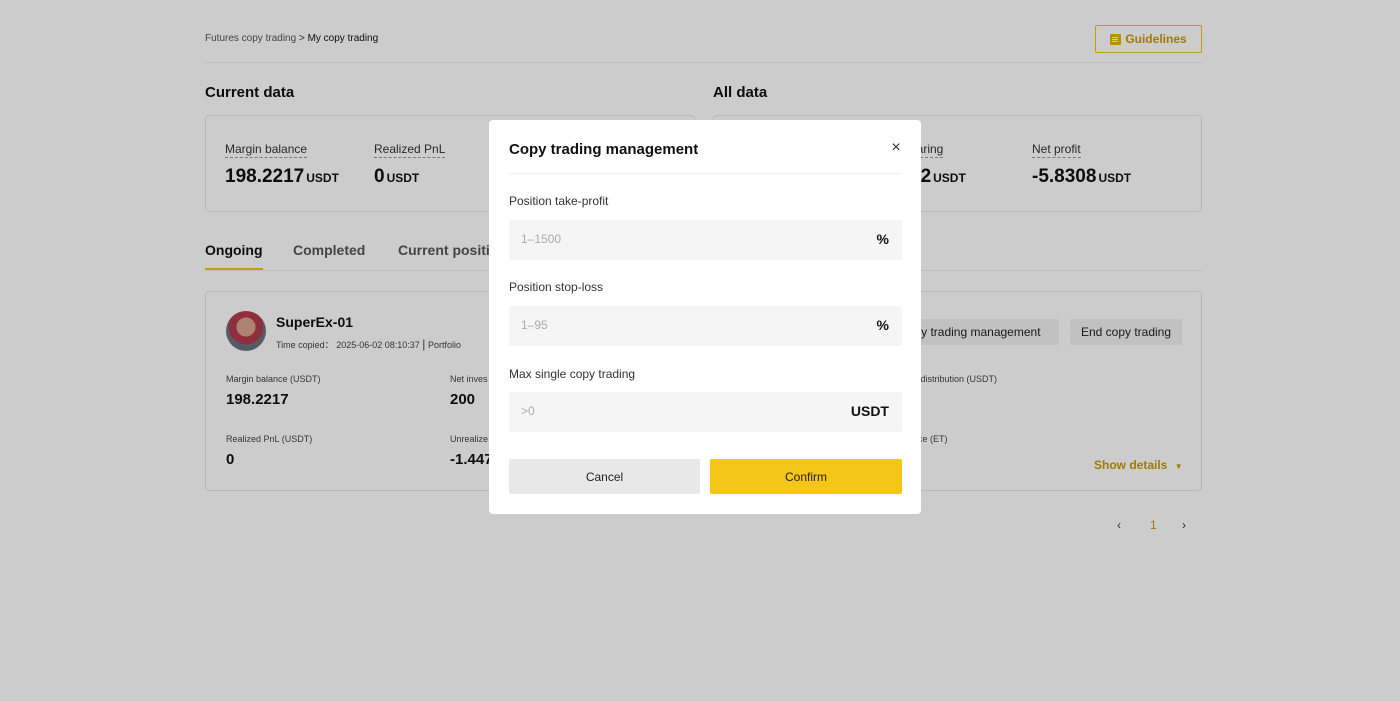  Describe the element at coordinates (869, 411) in the screenshot. I see `usdt-suffix: USDT` at that location.